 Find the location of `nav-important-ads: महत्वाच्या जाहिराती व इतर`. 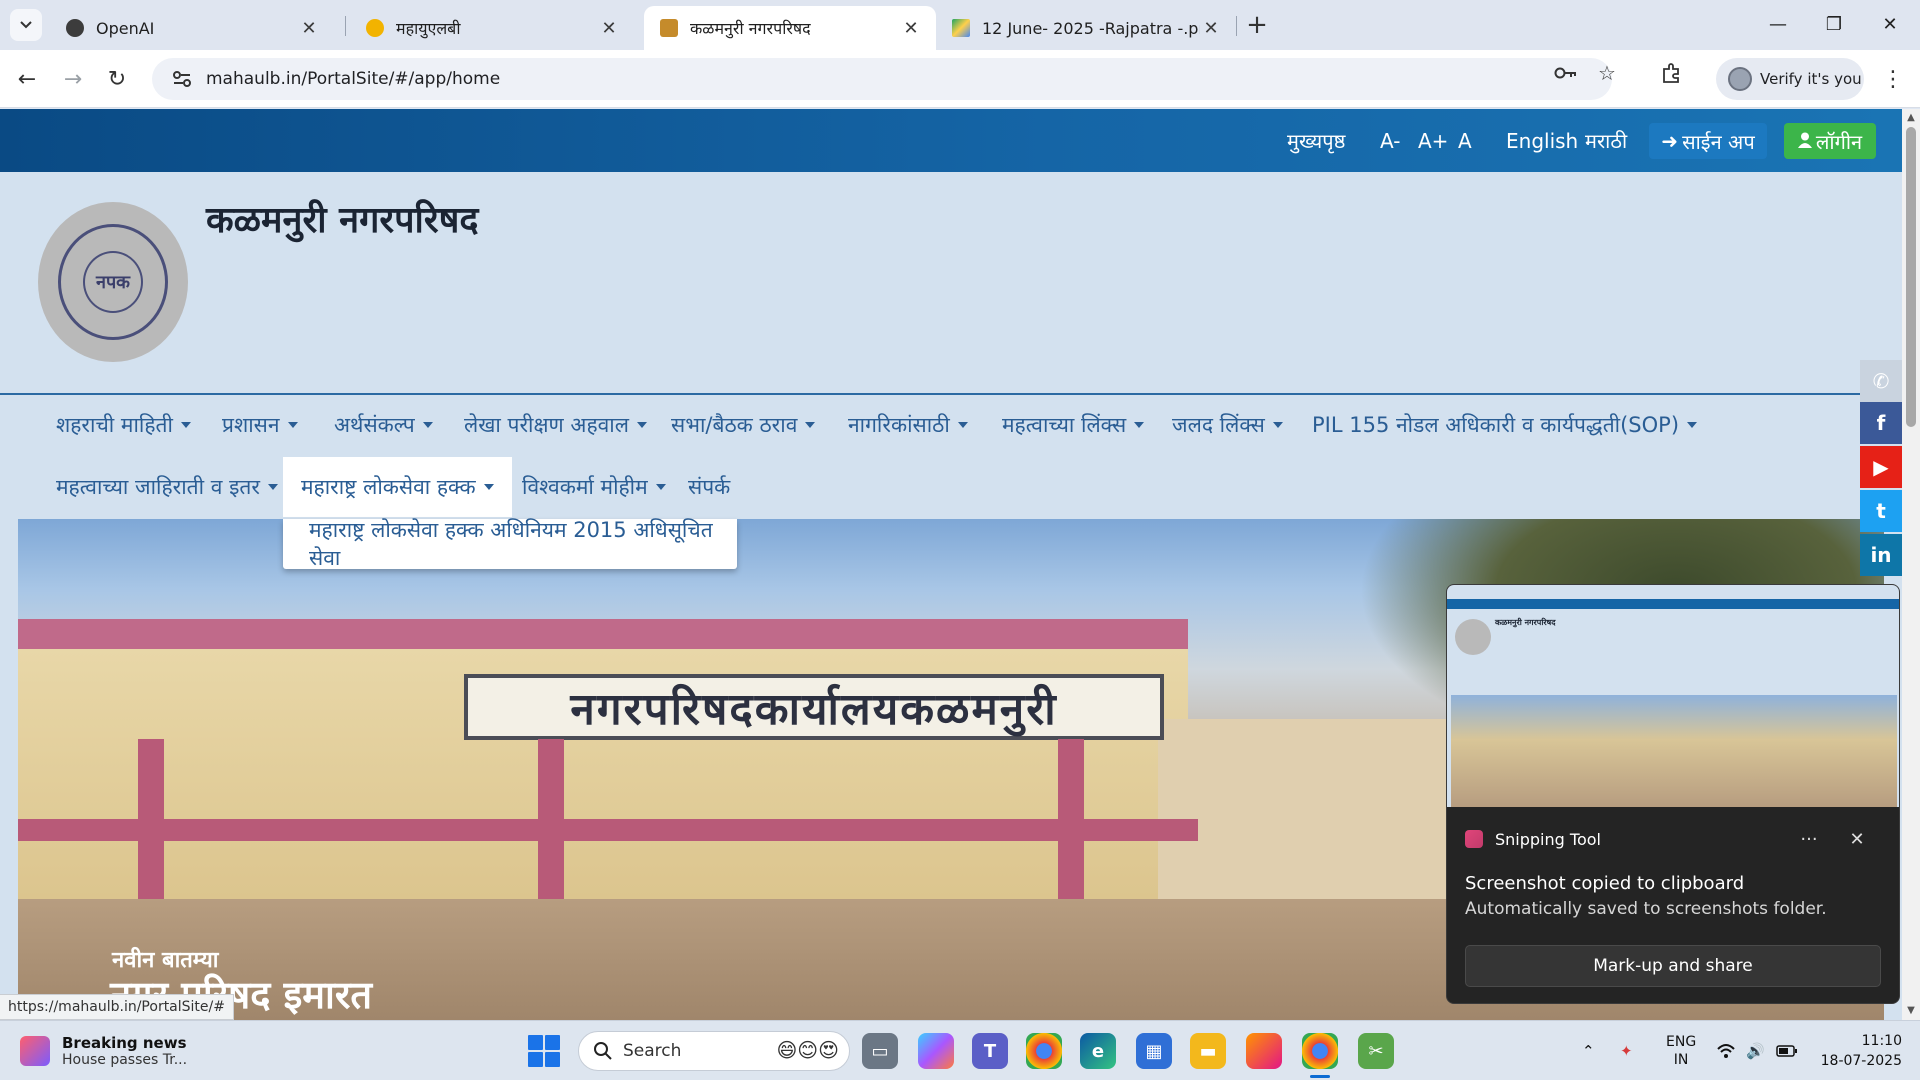

nav-important-ads: महत्वाच्या जाहिराती व इतर is located at coordinates (167, 487).